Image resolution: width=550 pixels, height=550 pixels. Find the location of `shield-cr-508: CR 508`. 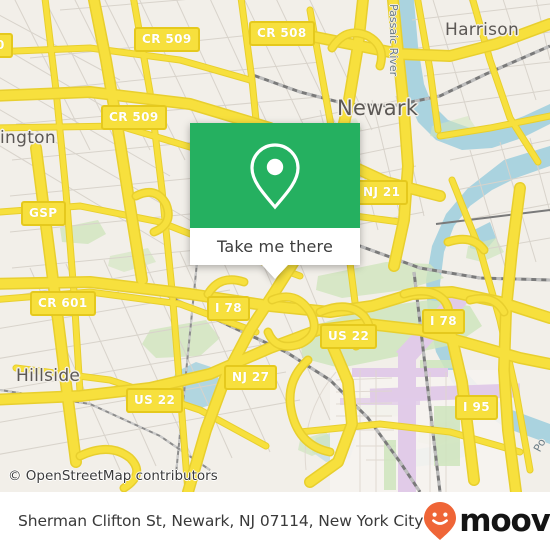

shield-cr-508: CR 508 is located at coordinates (282, 33).